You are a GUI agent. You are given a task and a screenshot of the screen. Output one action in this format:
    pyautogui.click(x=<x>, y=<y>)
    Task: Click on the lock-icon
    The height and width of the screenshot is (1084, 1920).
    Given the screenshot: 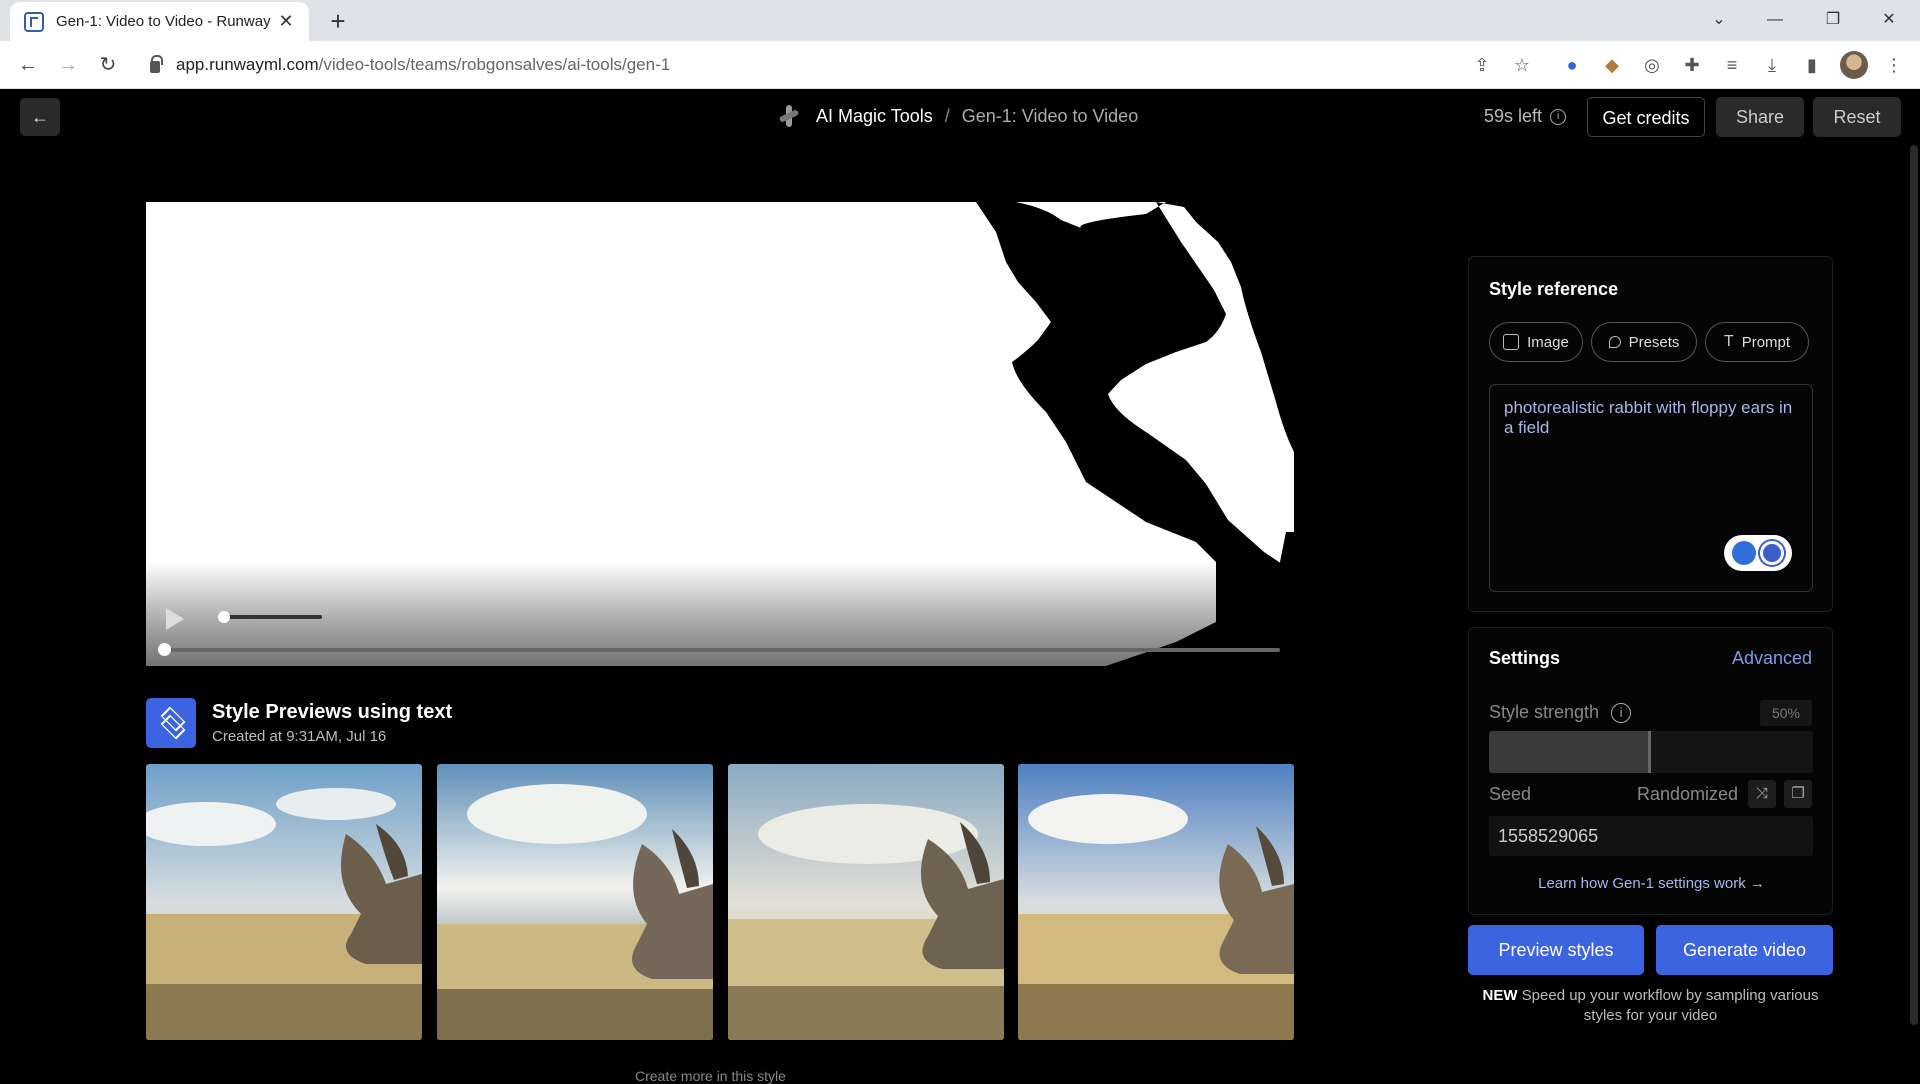 What is the action you would take?
    pyautogui.click(x=156, y=64)
    